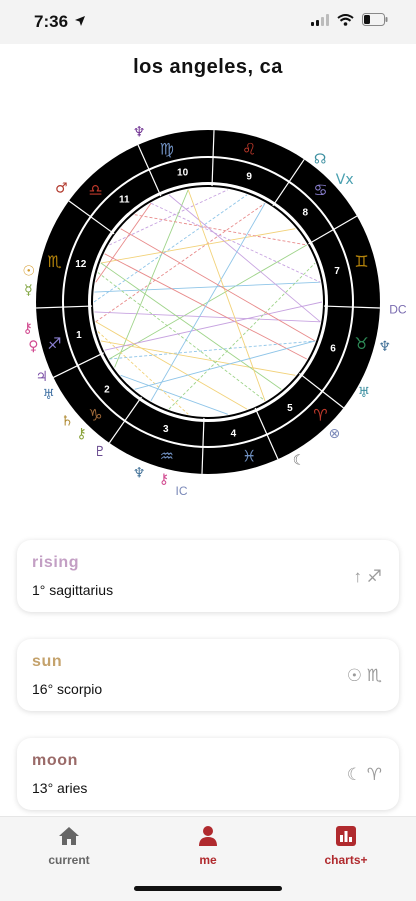  What do you see at coordinates (208, 774) in the screenshot?
I see `moon-card: moon 13° aries ☾ ♈` at bounding box center [208, 774].